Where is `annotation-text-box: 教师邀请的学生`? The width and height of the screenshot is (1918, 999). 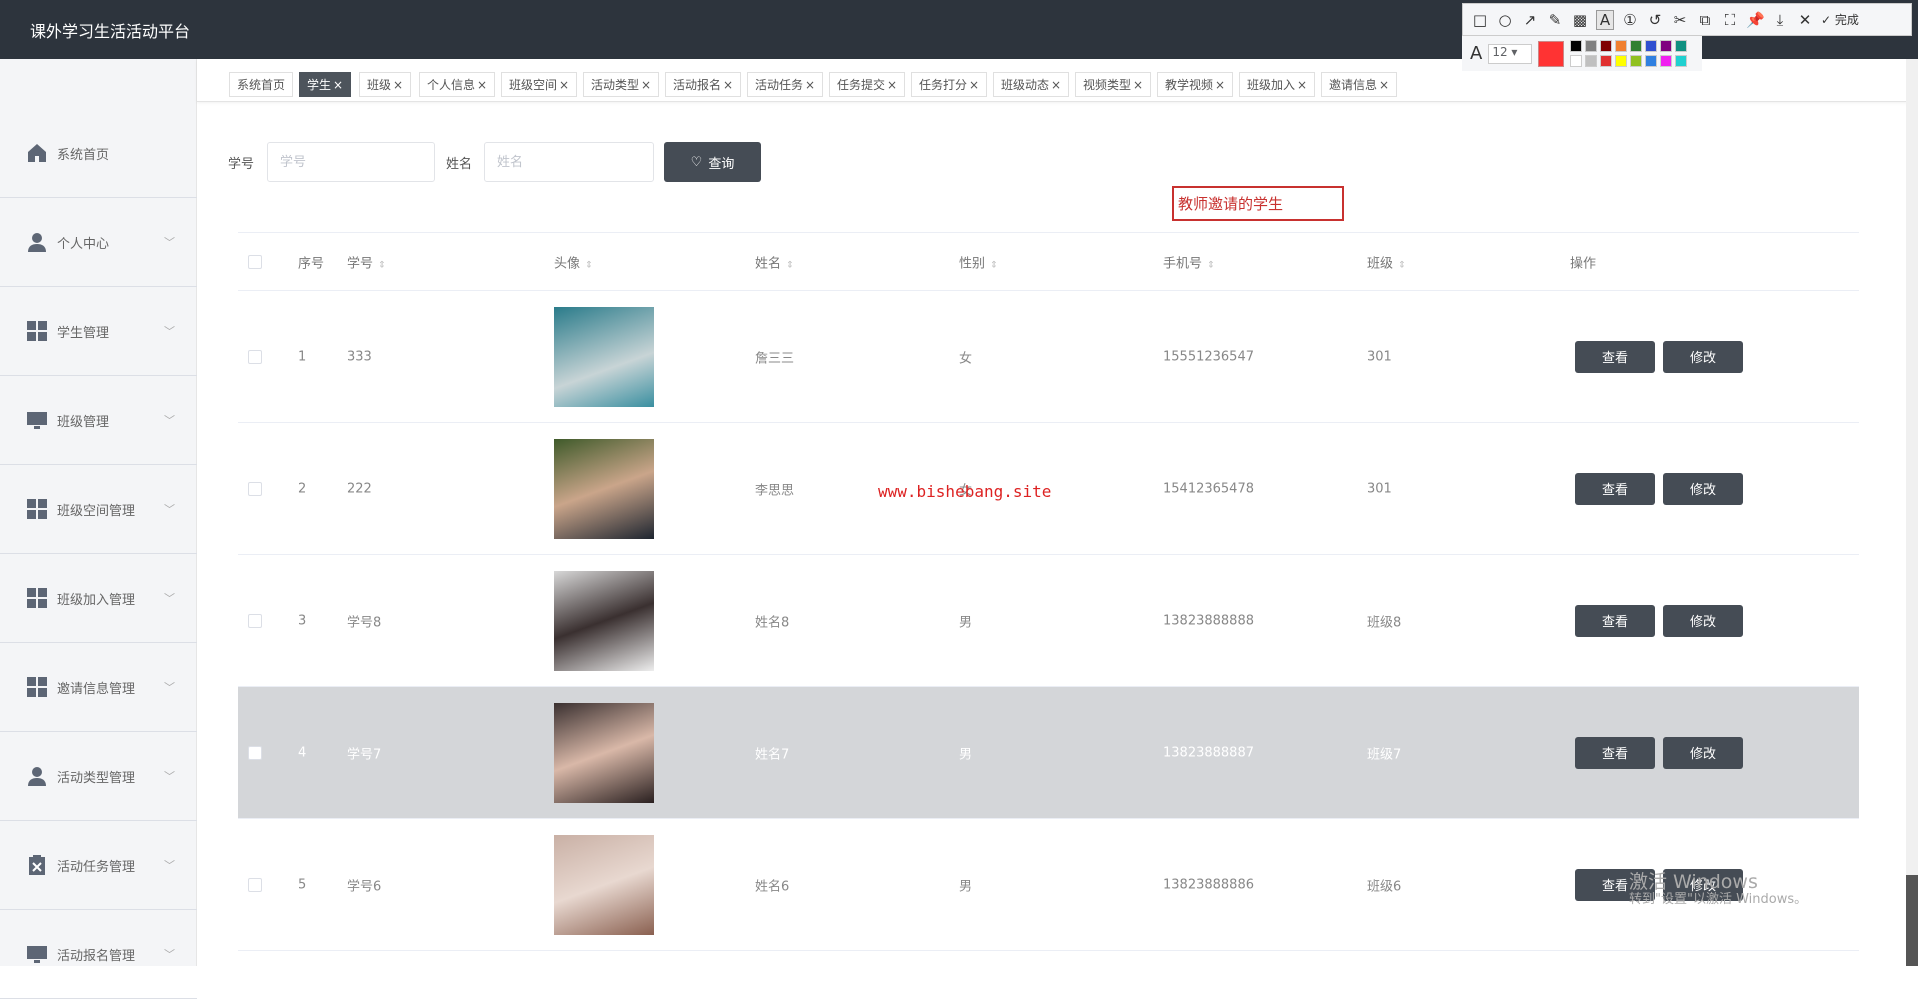 annotation-text-box: 教师邀请的学生 is located at coordinates (1258, 203).